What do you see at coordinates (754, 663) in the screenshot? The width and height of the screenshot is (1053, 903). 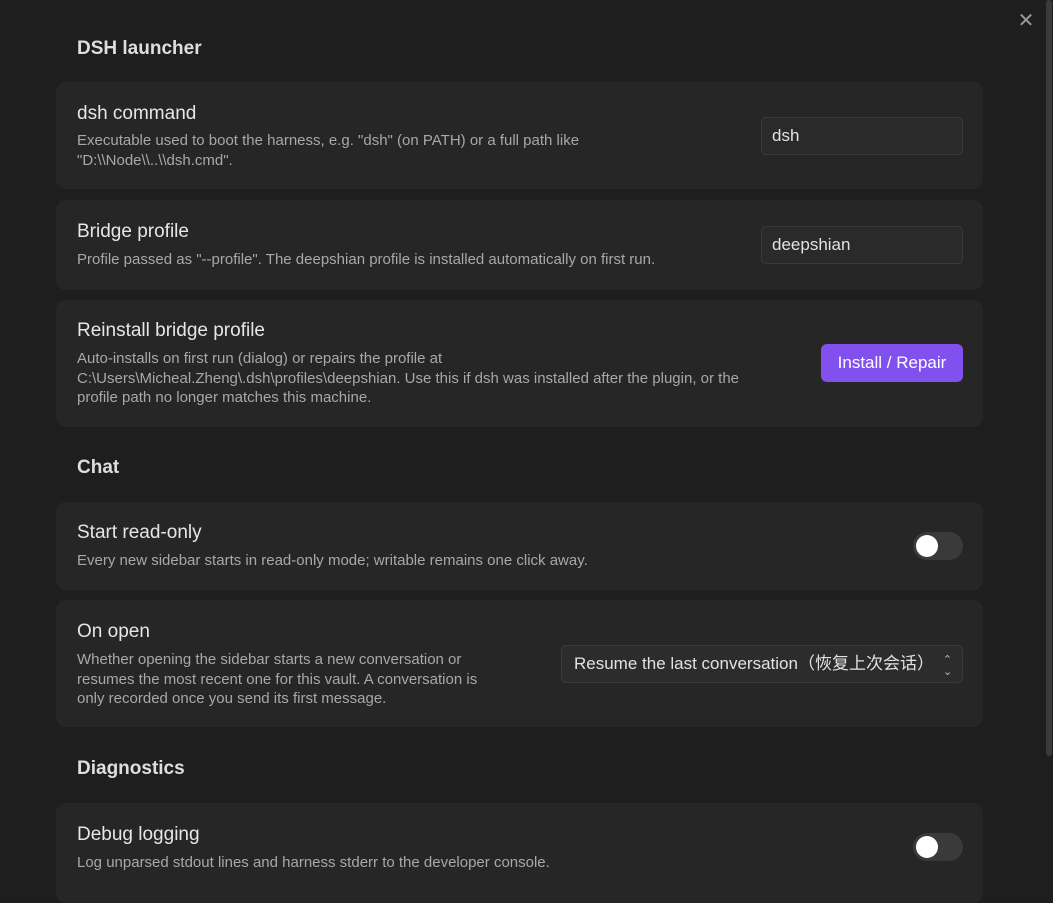 I see `select-value: Resume the last conversation（恢复上次会话）` at bounding box center [754, 663].